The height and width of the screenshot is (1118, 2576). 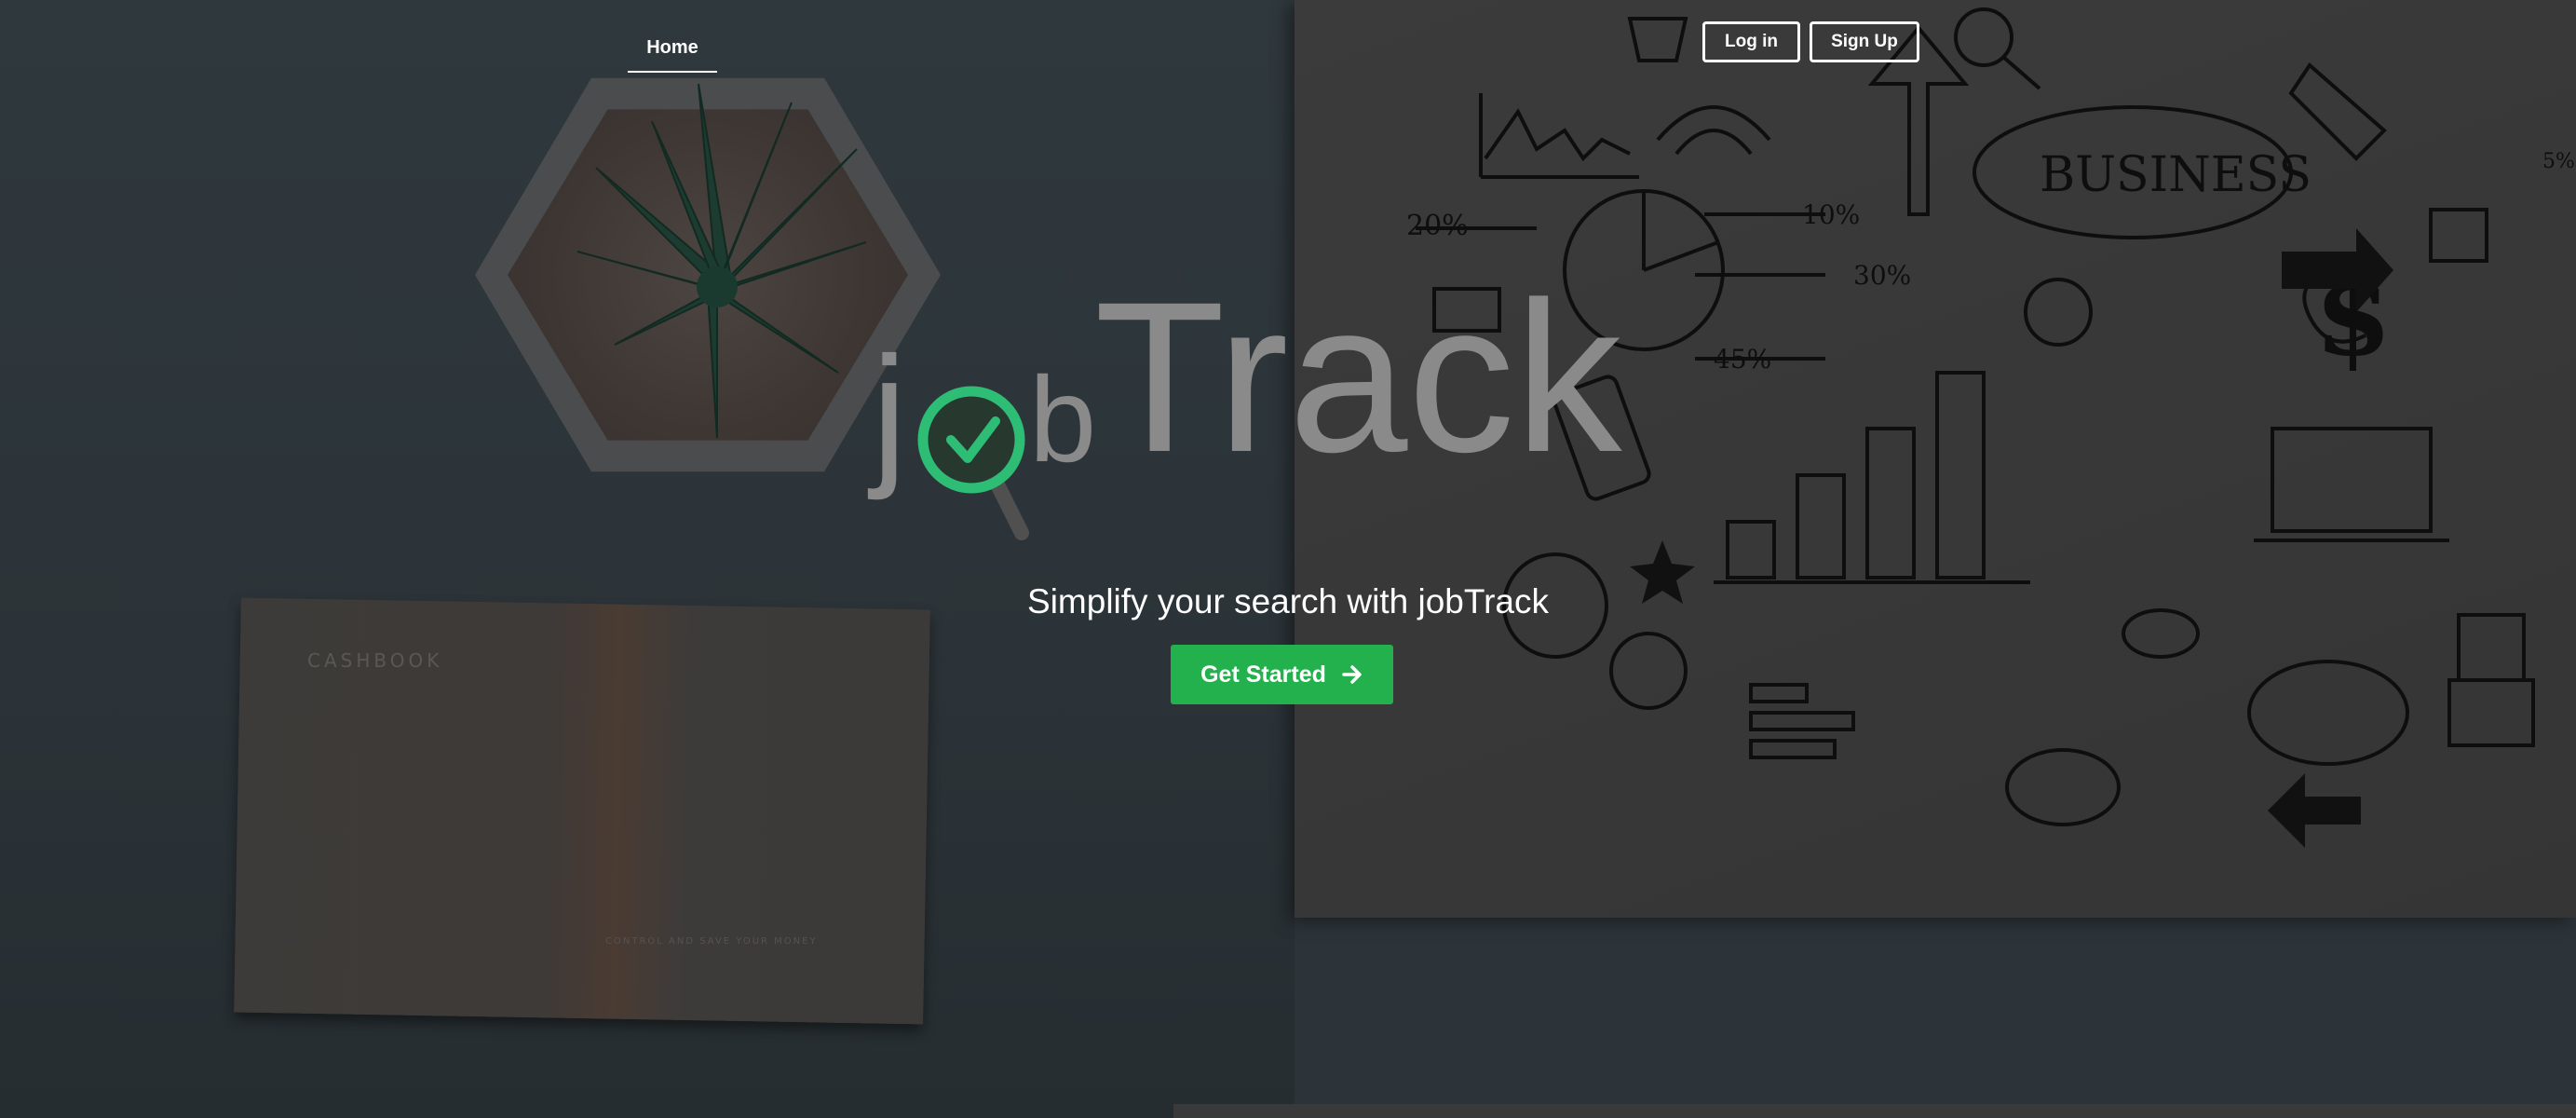 What do you see at coordinates (2558, 161) in the screenshot?
I see `svg-text: 5%` at bounding box center [2558, 161].